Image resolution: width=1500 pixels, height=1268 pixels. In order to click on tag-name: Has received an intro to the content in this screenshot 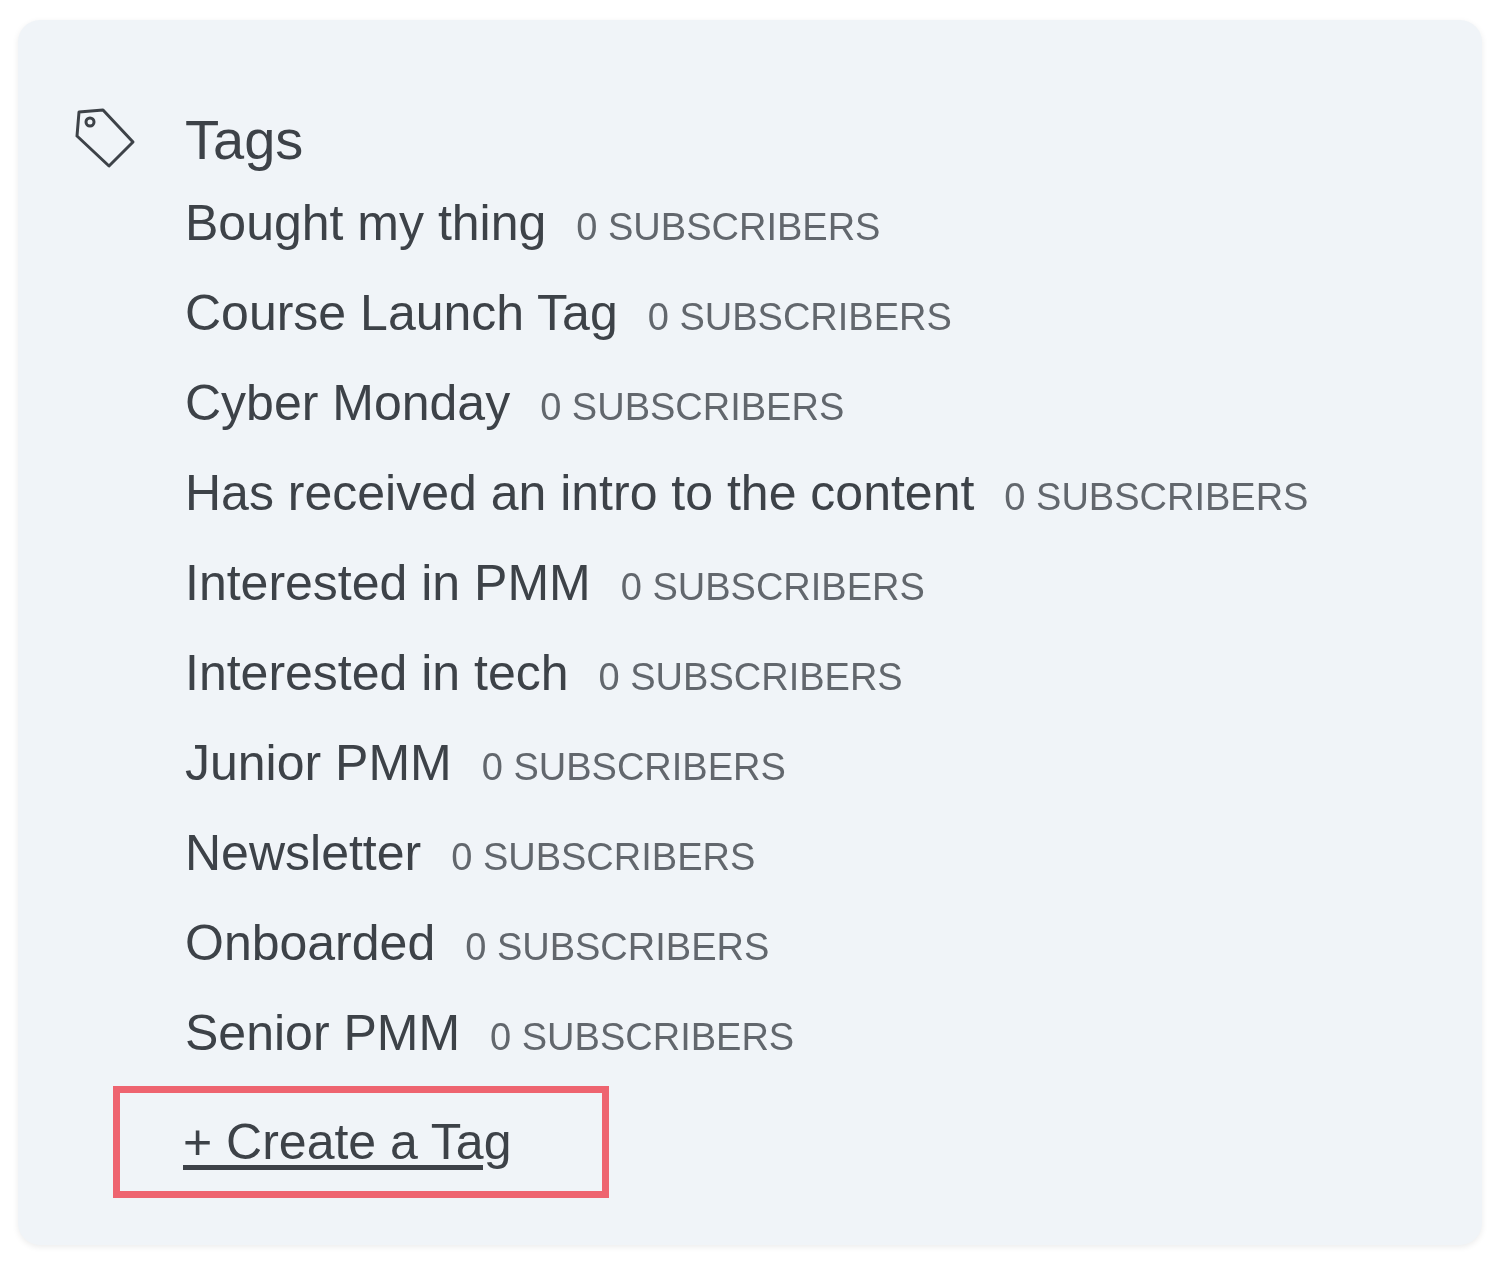, I will do `click(580, 493)`.